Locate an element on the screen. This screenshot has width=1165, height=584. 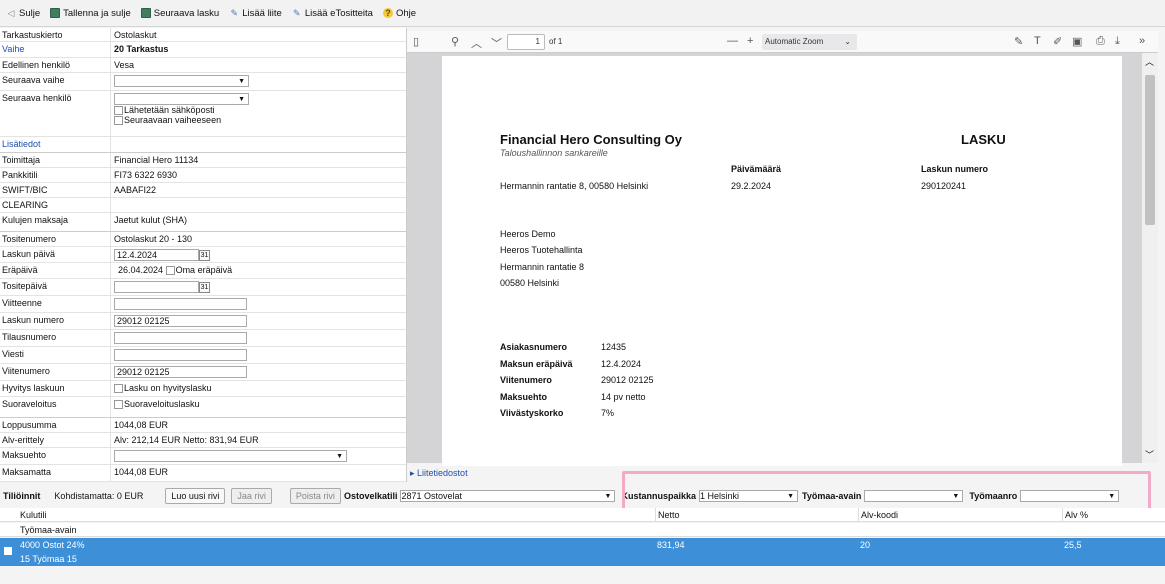
attachments-link: ▸ Liitetiedostot is located at coordinates (439, 473).